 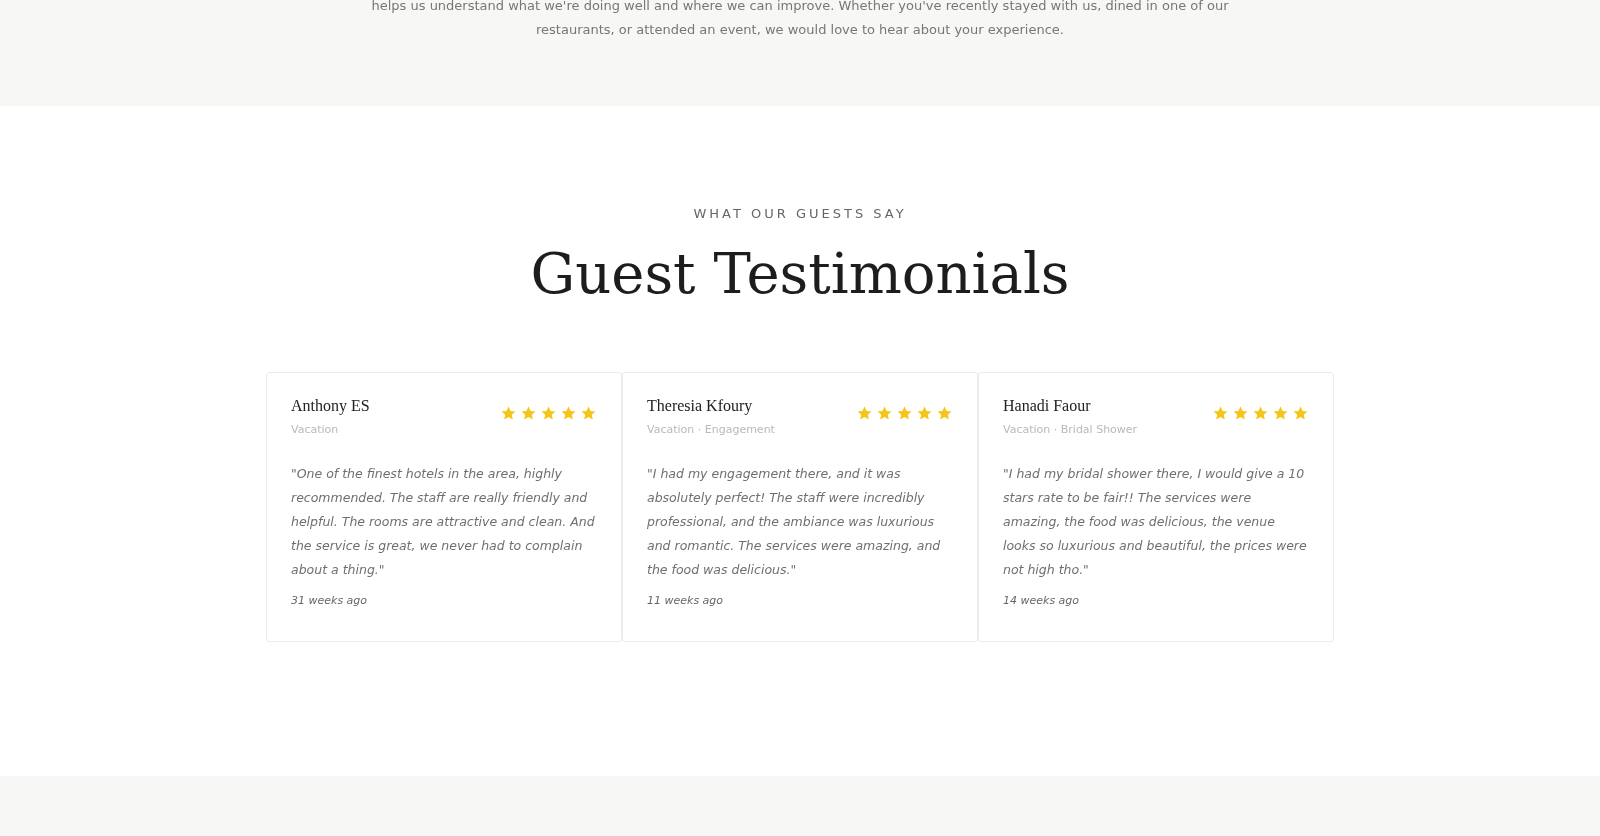 What do you see at coordinates (330, 406) in the screenshot?
I see `reviewer-name: Anthony ES` at bounding box center [330, 406].